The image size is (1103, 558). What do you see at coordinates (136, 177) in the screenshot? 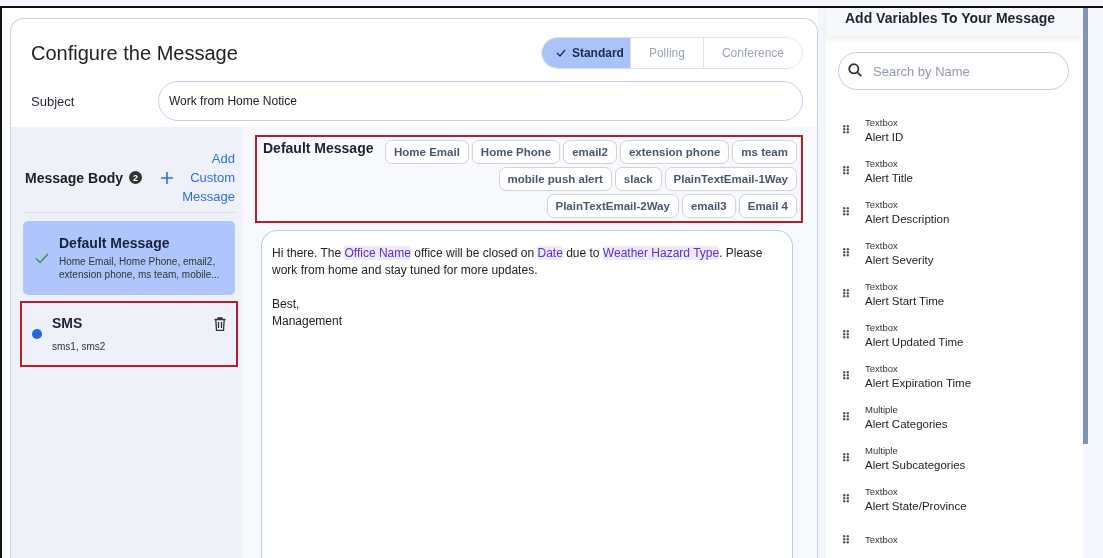
I see `count-badge: 2` at bounding box center [136, 177].